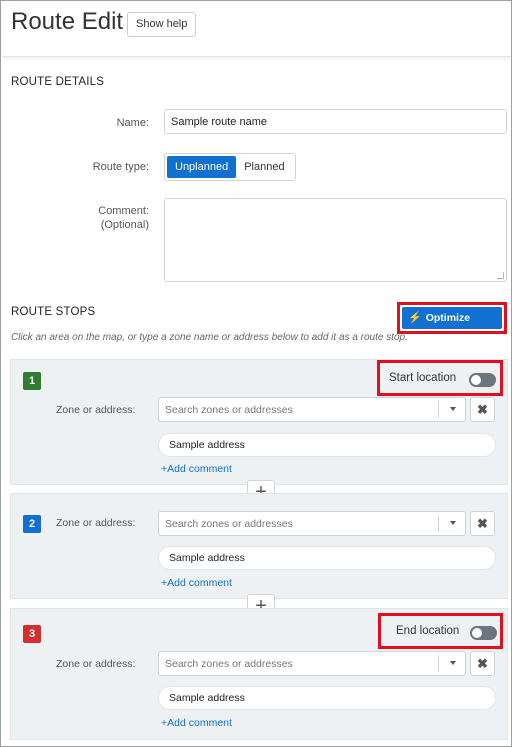  What do you see at coordinates (202, 167) in the screenshot?
I see `route-type-unplanned: Unplanned` at bounding box center [202, 167].